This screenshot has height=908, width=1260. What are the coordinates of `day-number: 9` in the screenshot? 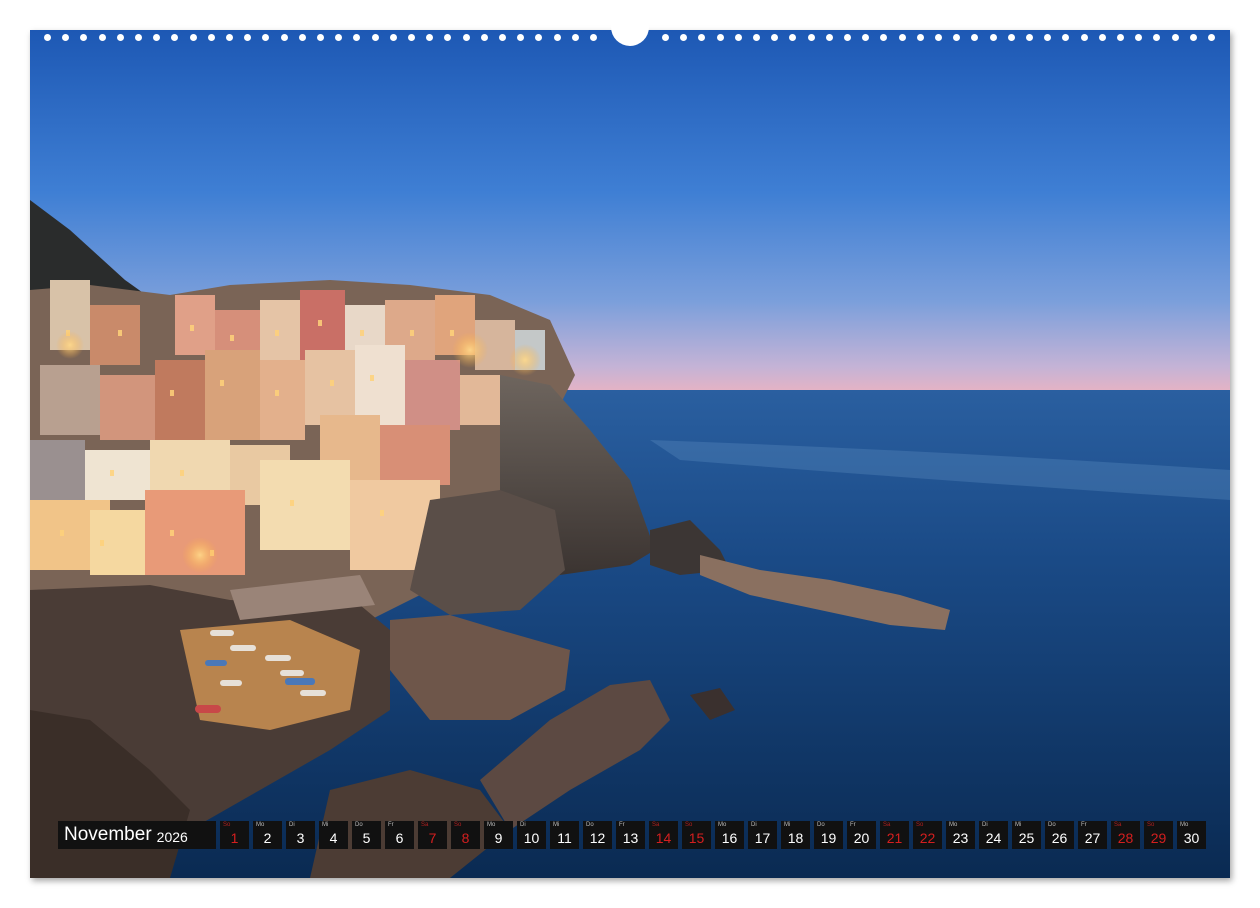 It's located at (498, 838).